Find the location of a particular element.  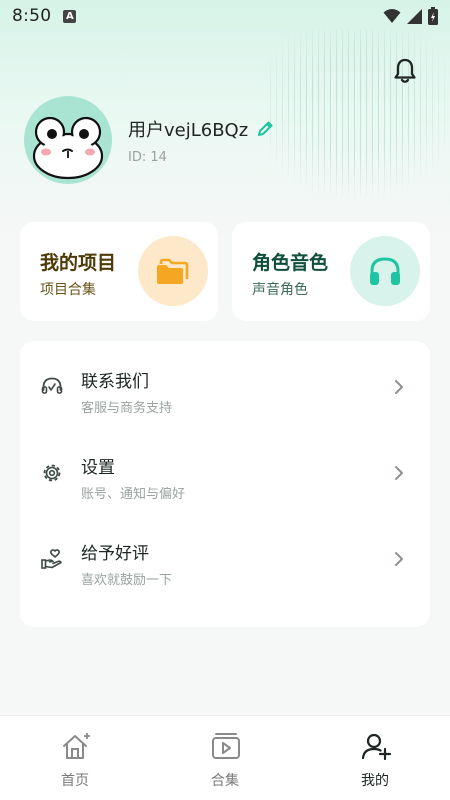

menu-subtitle: 账号、通知与偏好 is located at coordinates (133, 494).